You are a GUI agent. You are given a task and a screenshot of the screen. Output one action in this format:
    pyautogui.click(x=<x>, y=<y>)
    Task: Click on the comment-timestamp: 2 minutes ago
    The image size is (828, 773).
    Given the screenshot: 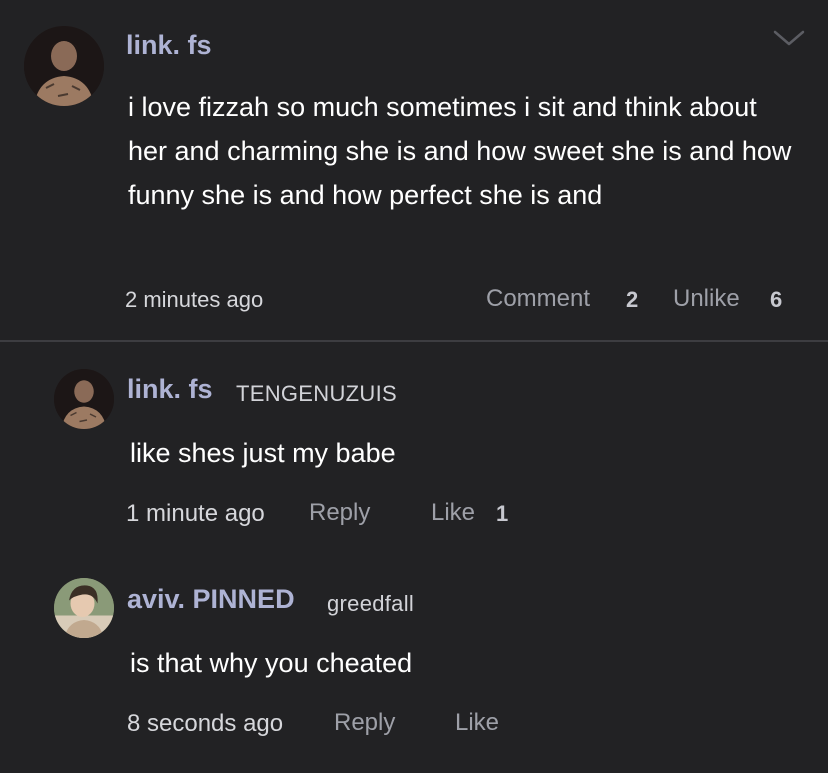 What is the action you would take?
    pyautogui.click(x=194, y=299)
    